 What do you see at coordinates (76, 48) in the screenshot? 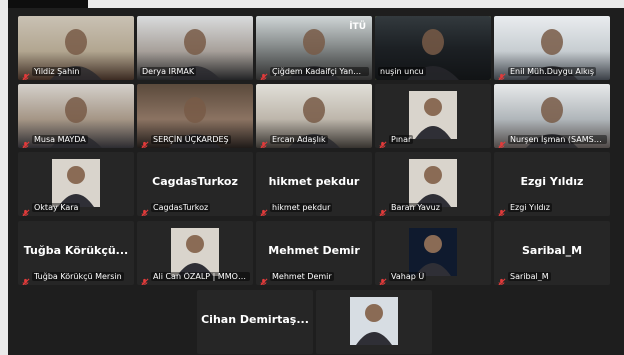
I see `participant-tile: Yildiz Şahin` at bounding box center [76, 48].